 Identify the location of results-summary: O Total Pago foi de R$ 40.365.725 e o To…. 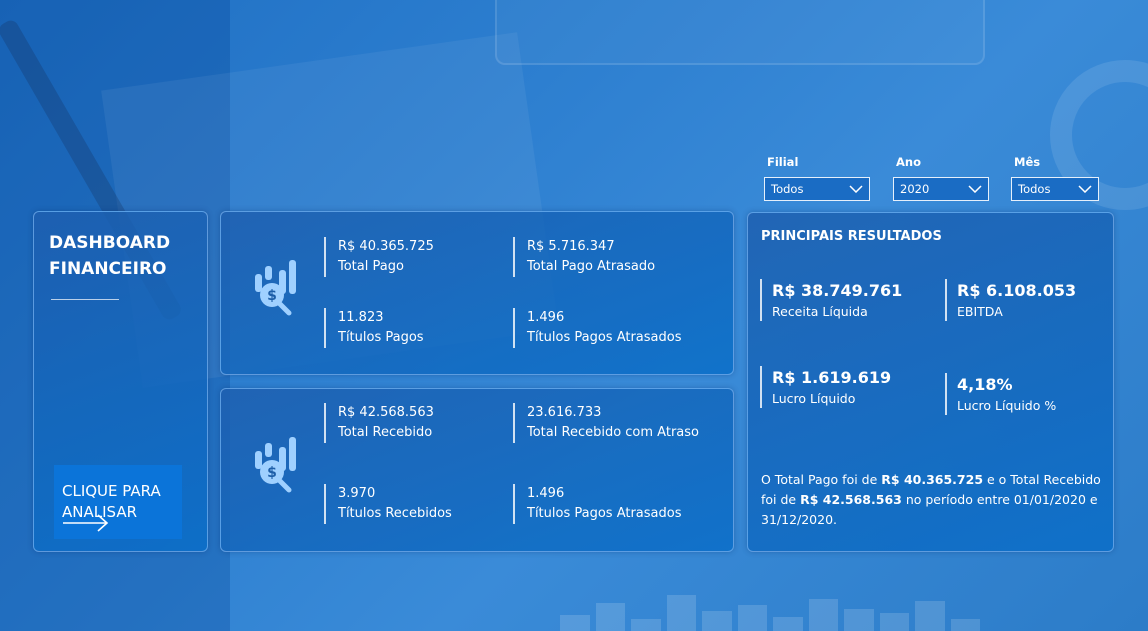
(933, 500).